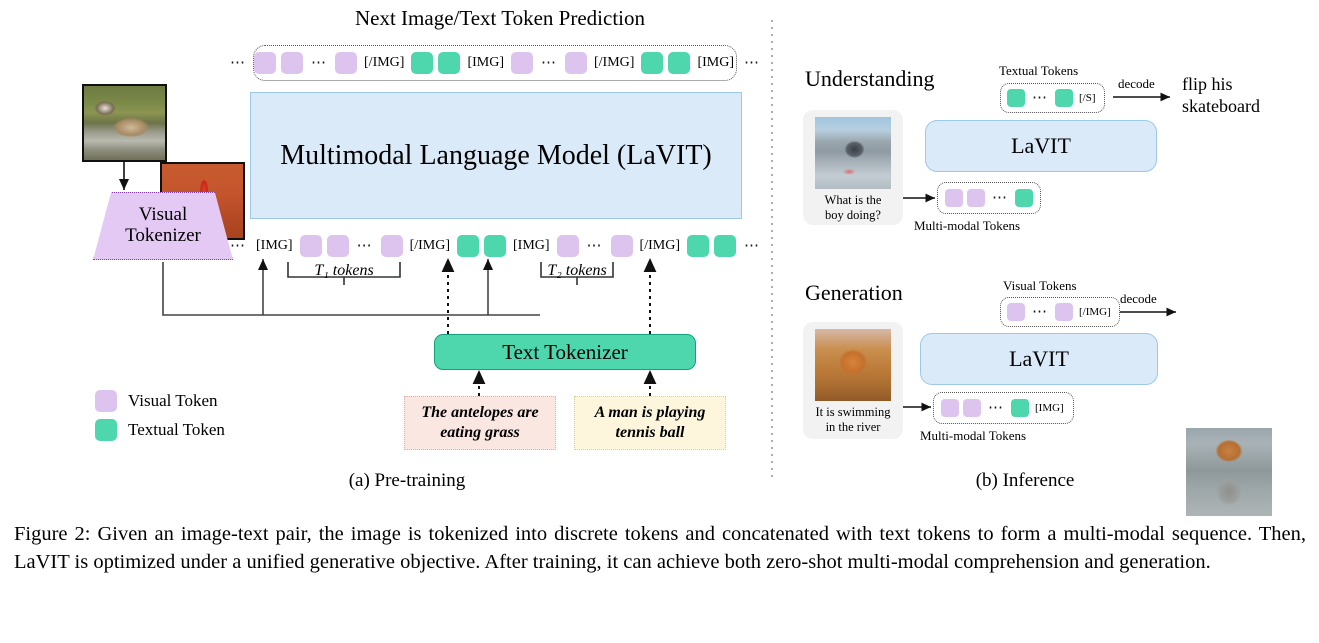  Describe the element at coordinates (496, 155) in the screenshot. I see `llm-box-label: Multimodal Language Model (LaVIT)` at that location.